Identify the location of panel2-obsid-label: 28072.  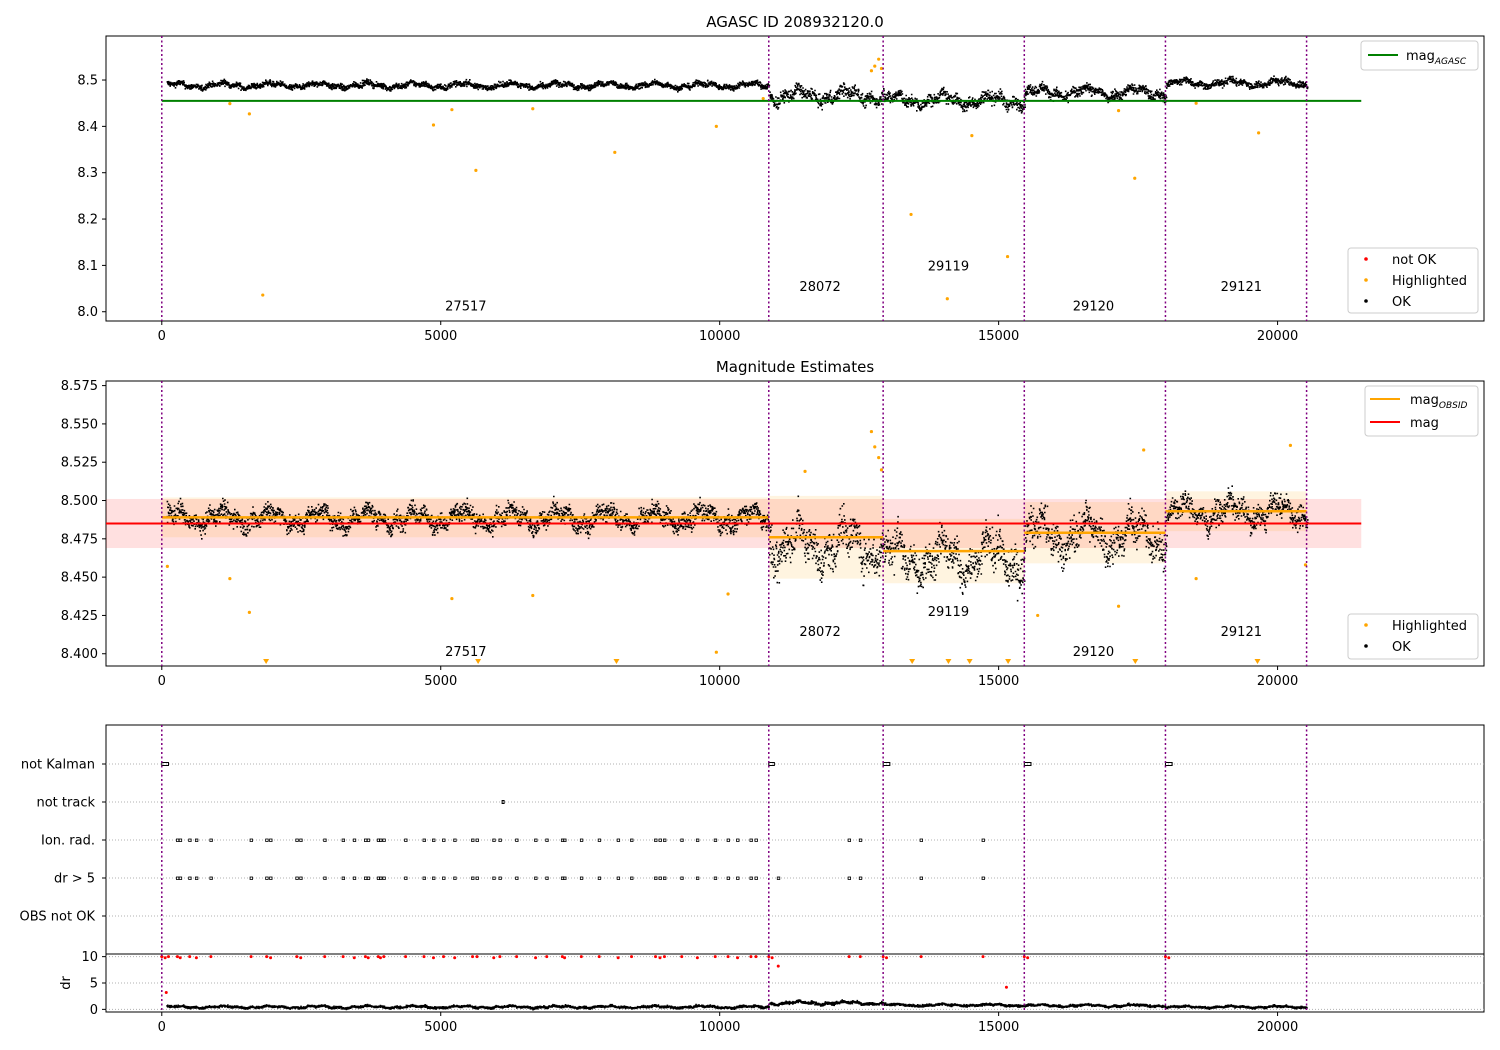
(819, 632).